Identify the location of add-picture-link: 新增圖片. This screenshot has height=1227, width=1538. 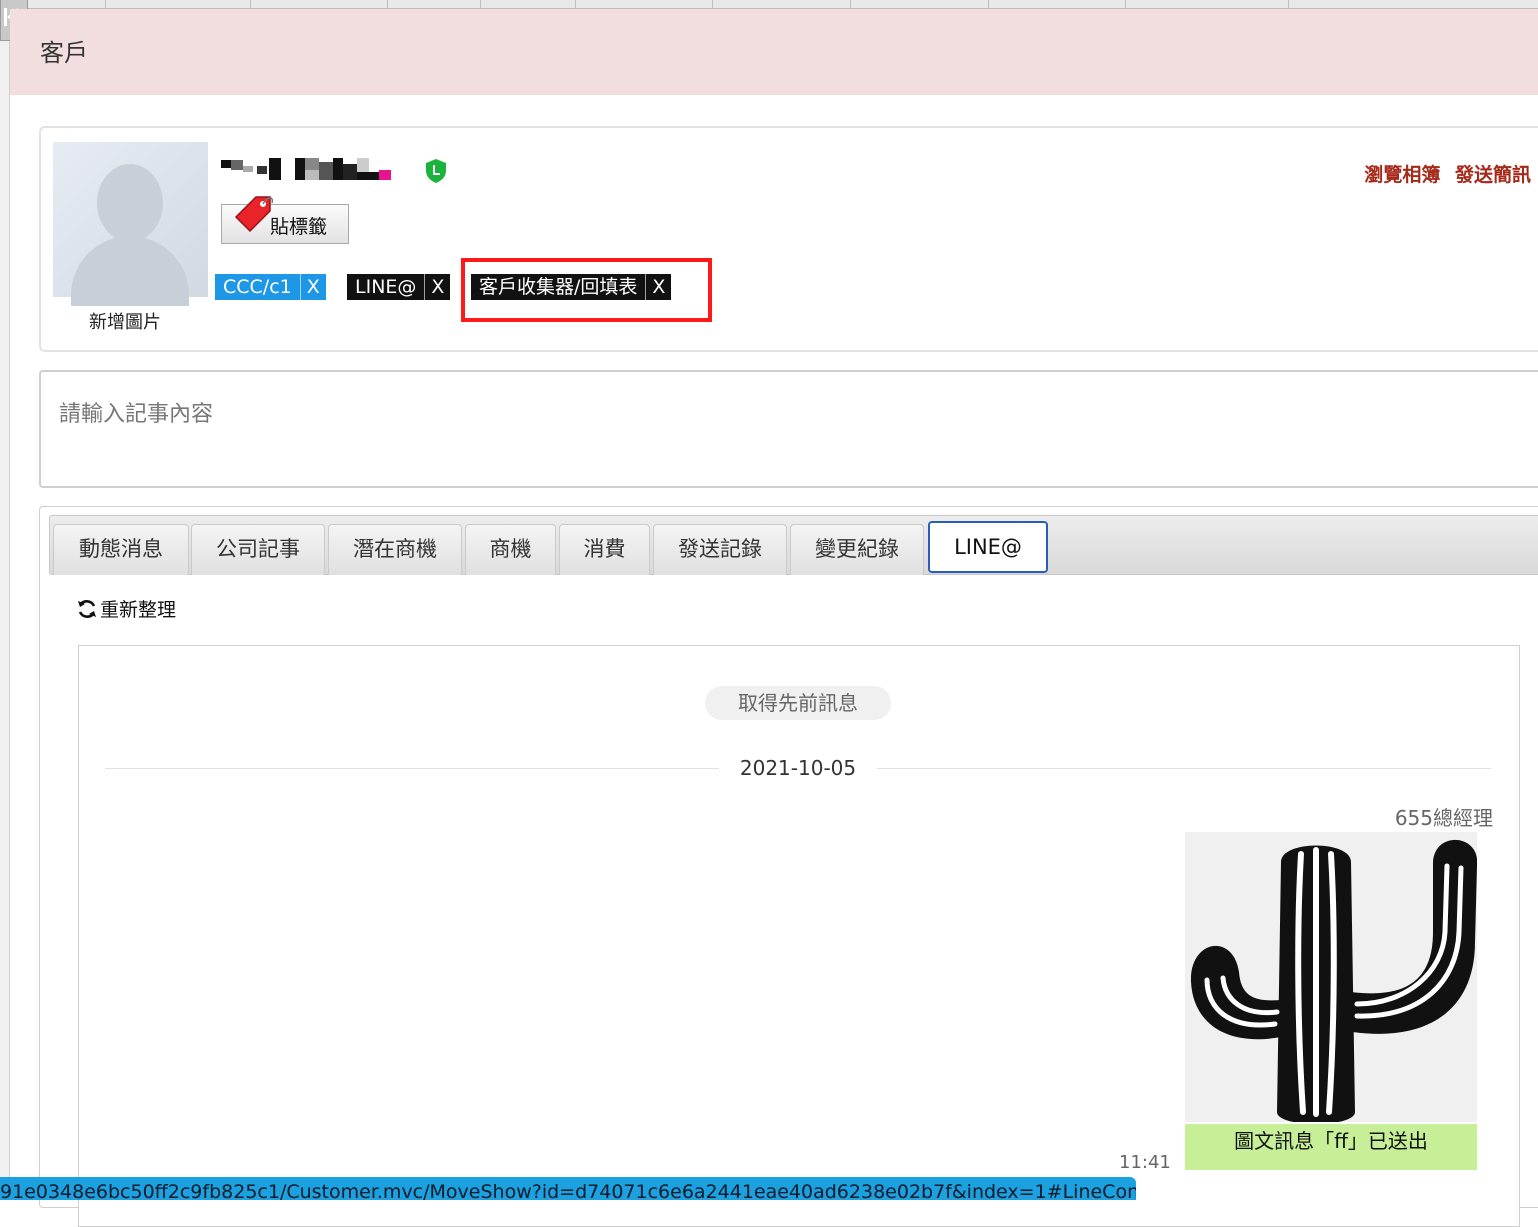
(125, 321).